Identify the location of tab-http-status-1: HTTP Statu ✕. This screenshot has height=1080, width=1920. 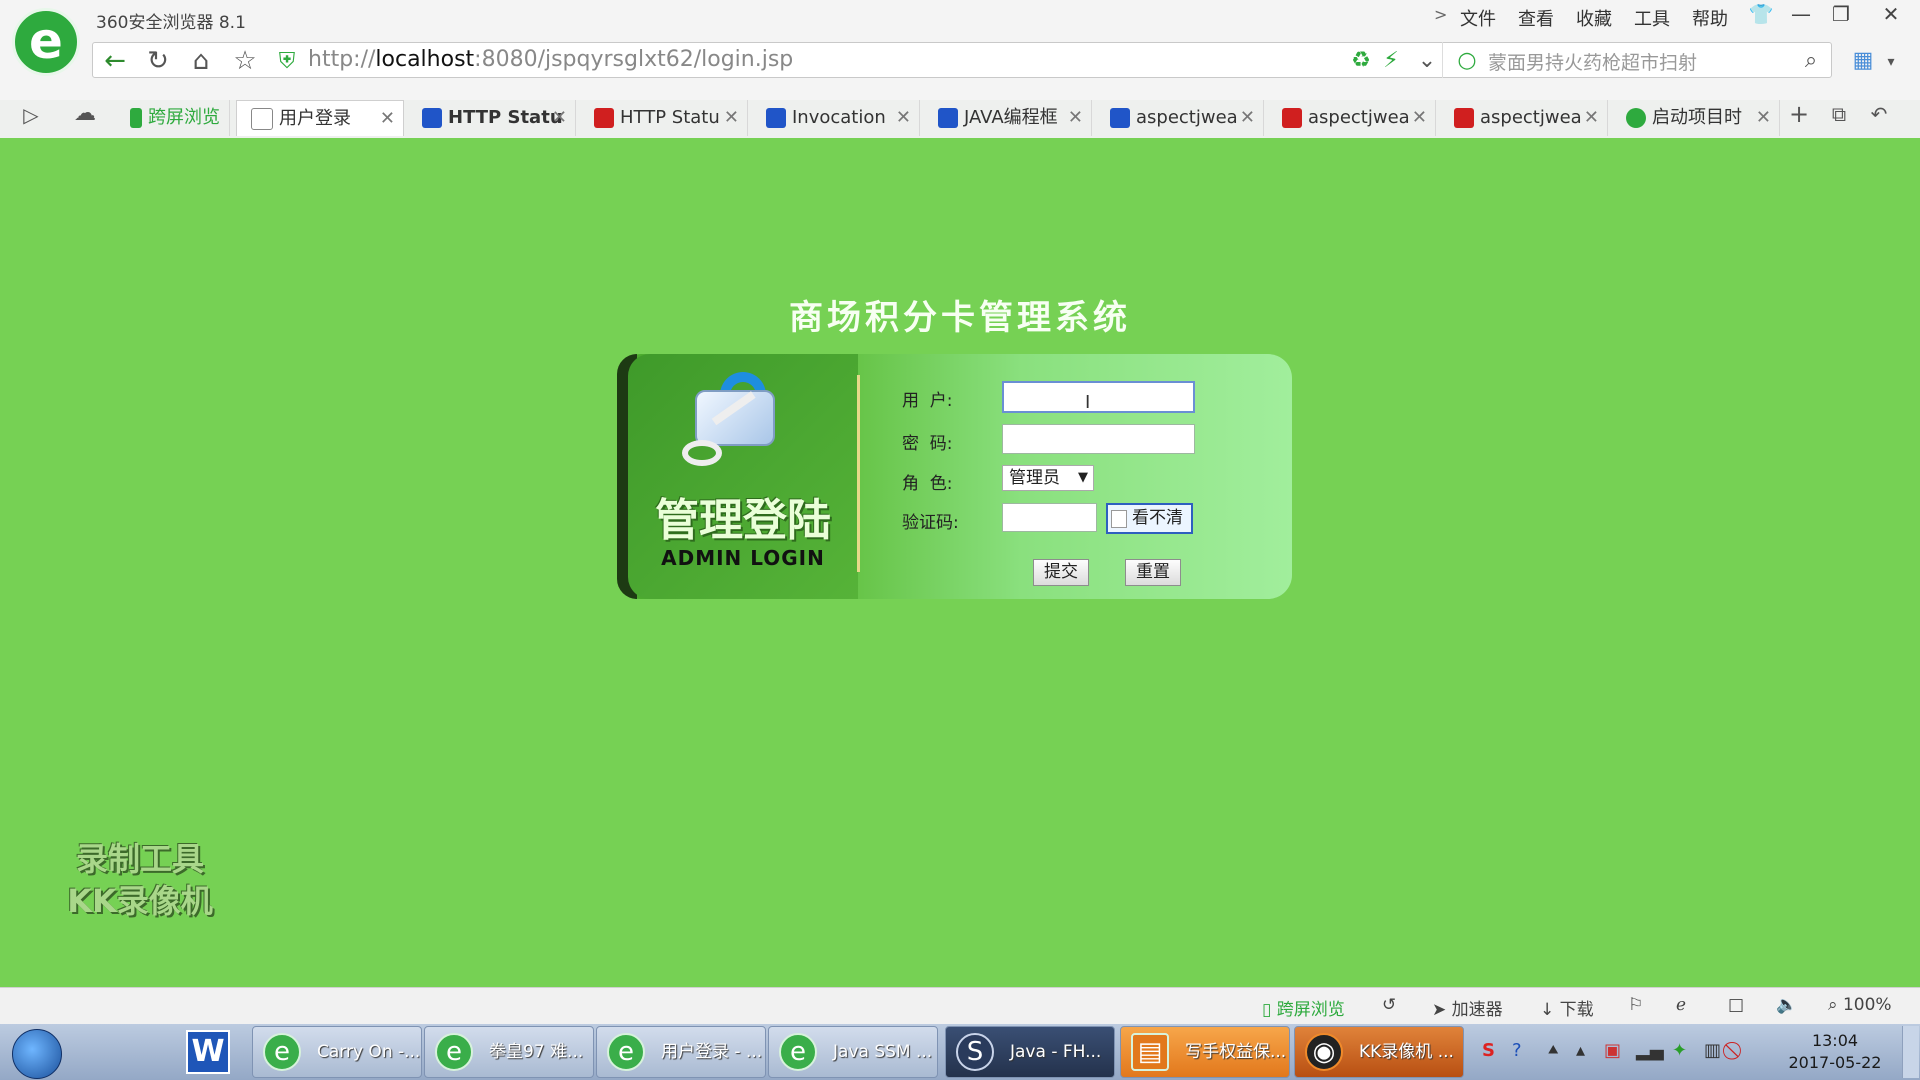
(492, 118).